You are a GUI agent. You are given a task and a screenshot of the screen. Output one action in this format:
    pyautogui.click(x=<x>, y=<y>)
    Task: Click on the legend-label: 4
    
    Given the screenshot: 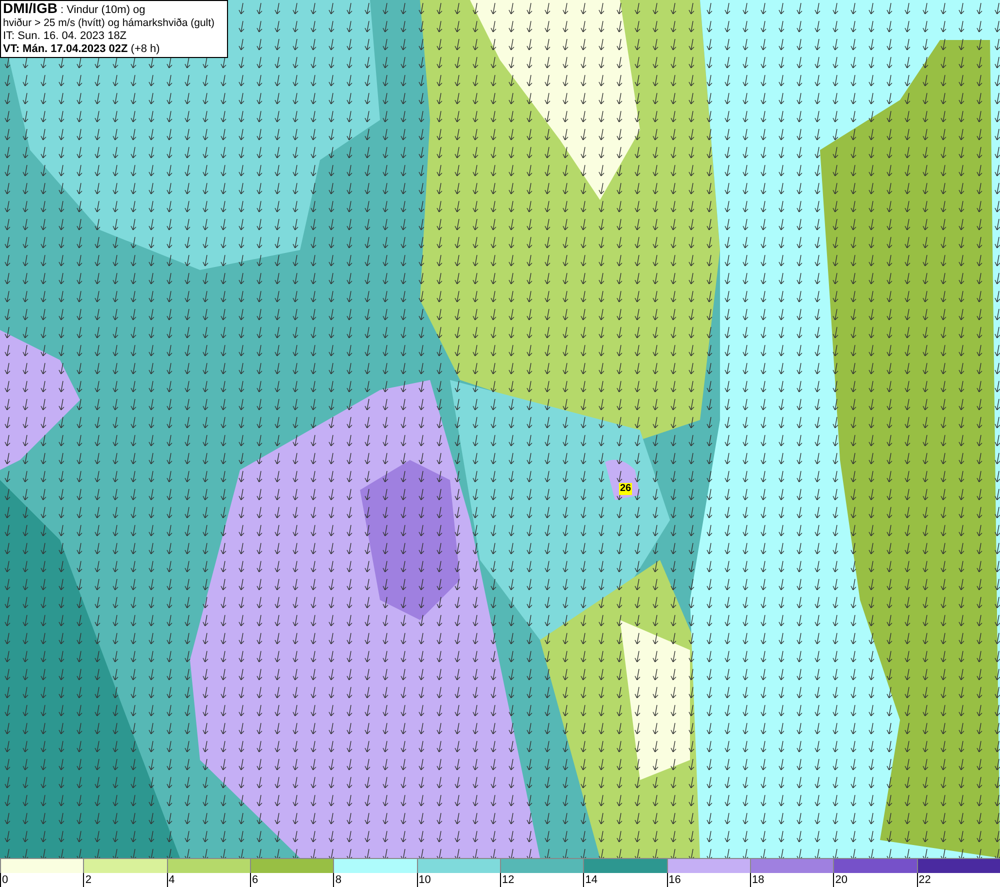 What is the action you would take?
    pyautogui.click(x=171, y=880)
    